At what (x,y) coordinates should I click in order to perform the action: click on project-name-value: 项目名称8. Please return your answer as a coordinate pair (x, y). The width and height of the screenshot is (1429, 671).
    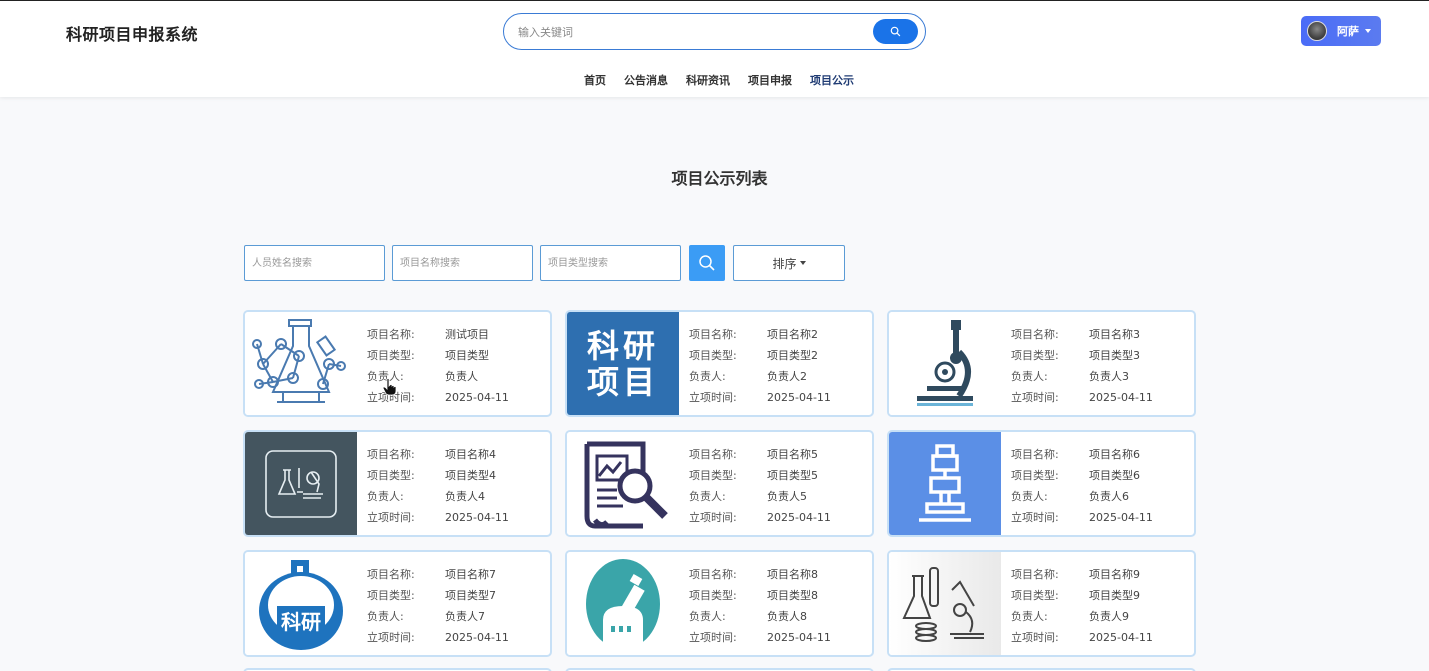
    Looking at the image, I should click on (792, 574).